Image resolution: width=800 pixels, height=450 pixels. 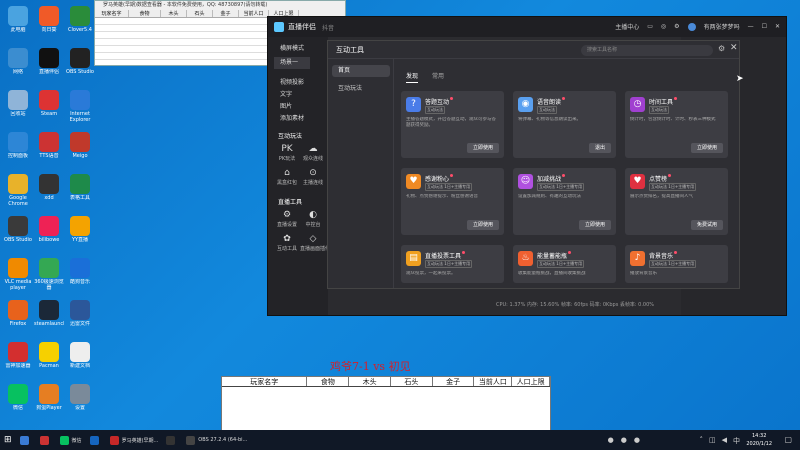 What do you see at coordinates (80, 316) in the screenshot?
I see `desktop-shortcut: 迅雷文件` at bounding box center [80, 316].